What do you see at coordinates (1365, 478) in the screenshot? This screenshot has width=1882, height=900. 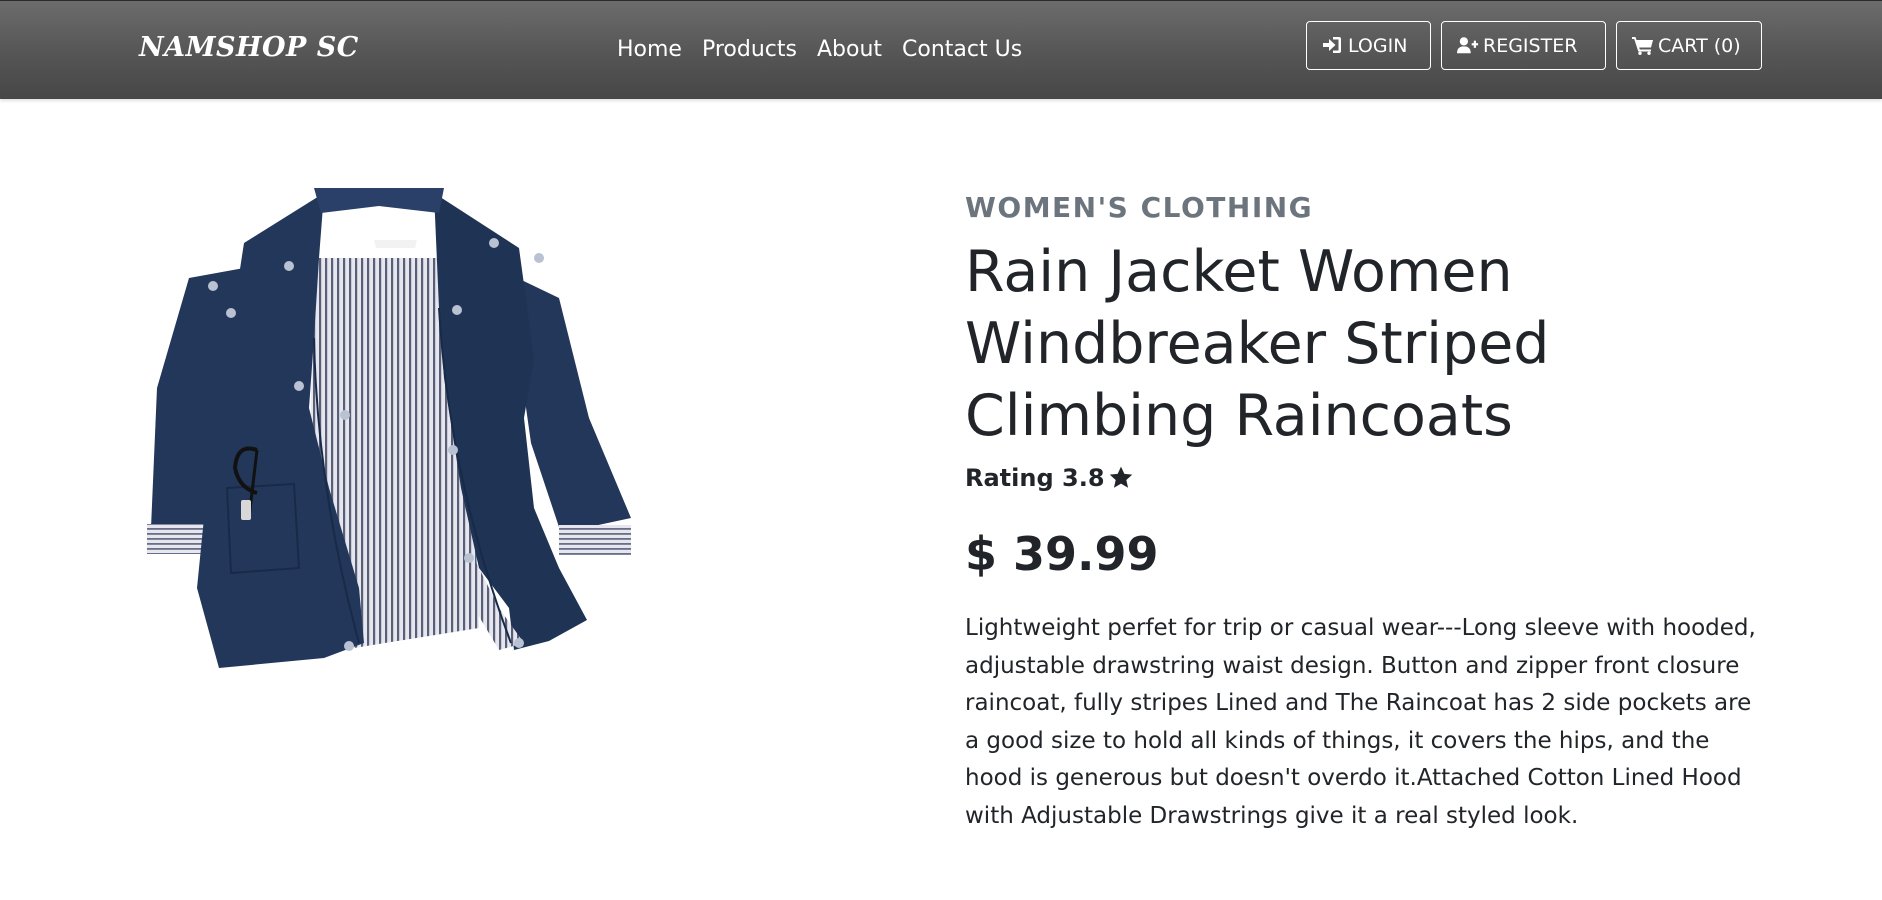 I see `product-rating: Rating 3.8` at bounding box center [1365, 478].